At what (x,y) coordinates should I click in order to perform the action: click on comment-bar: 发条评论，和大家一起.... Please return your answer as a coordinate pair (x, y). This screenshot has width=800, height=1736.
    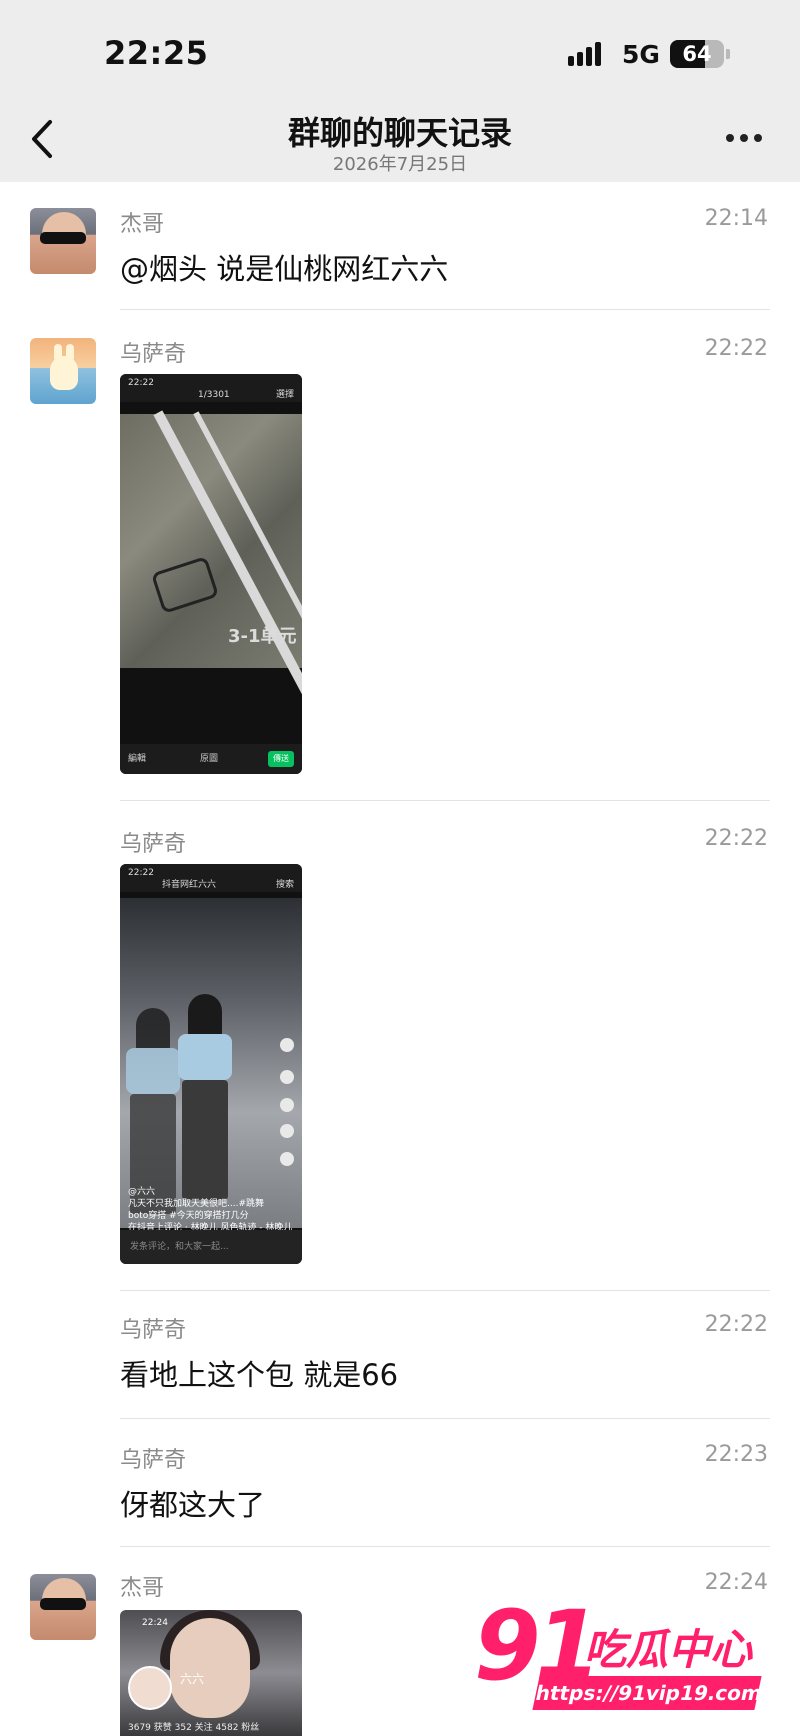
    Looking at the image, I should click on (211, 1247).